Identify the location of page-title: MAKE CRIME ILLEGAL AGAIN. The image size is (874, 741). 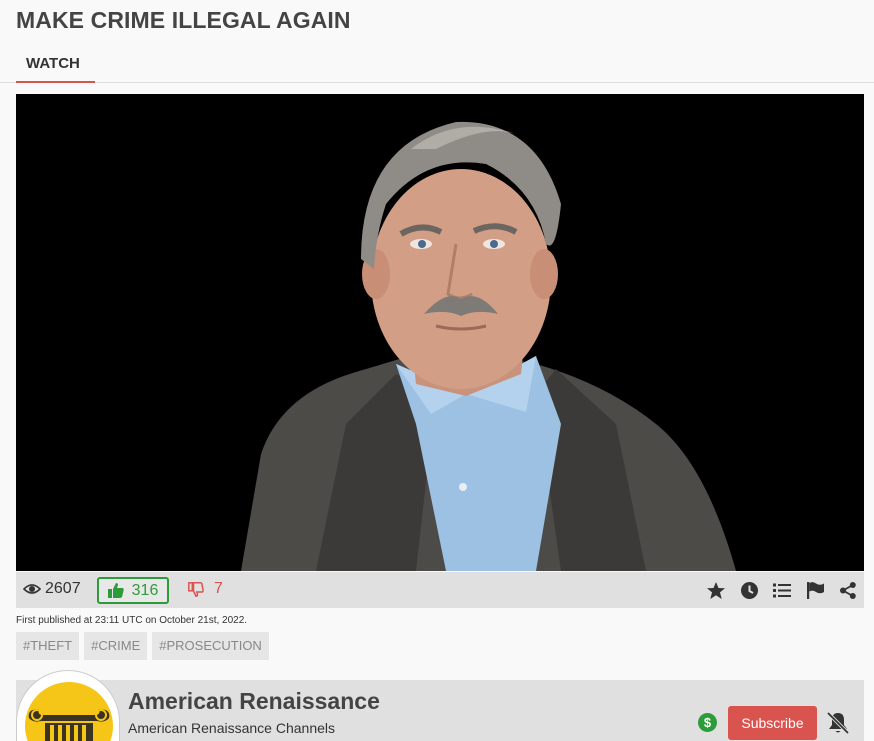
(183, 20).